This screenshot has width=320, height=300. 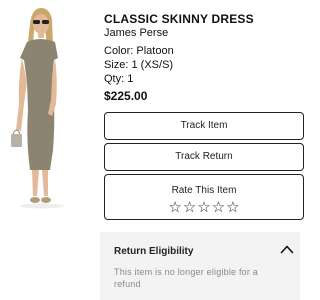 What do you see at coordinates (204, 157) in the screenshot?
I see `track-return-button: Track Return` at bounding box center [204, 157].